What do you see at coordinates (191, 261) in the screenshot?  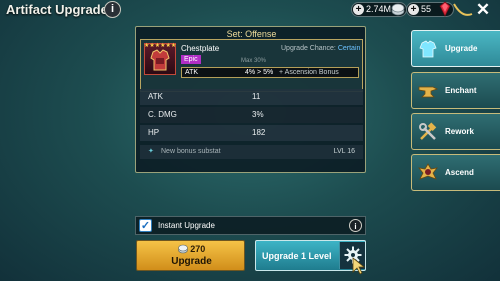 I see `upgrade-button-label: Upgrade` at bounding box center [191, 261].